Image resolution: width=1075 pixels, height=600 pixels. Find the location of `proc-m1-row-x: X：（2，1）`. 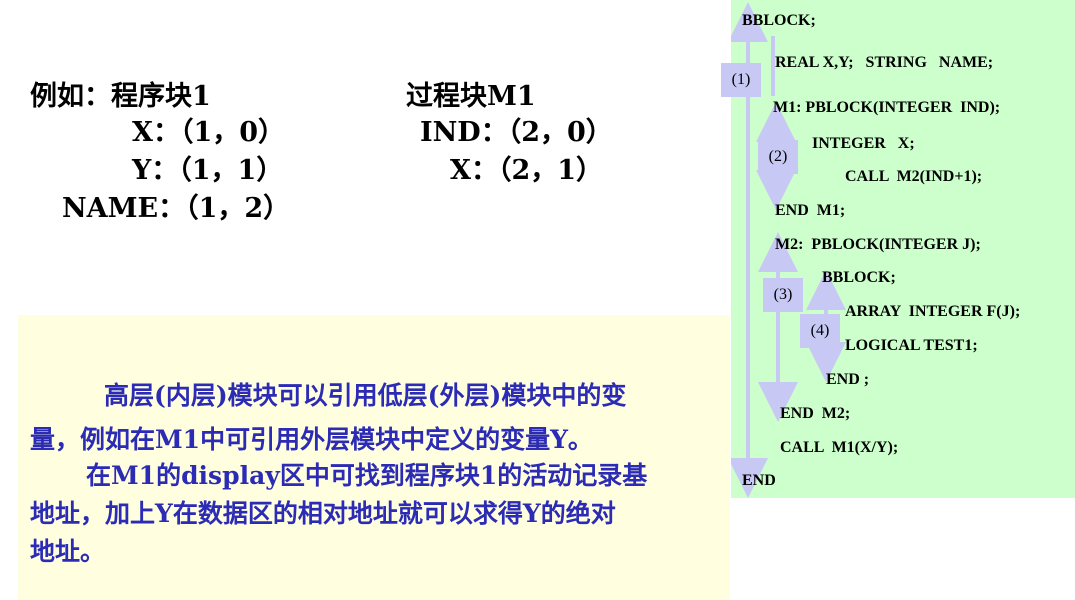

proc-m1-row-x: X：（2，1） is located at coordinates (527, 170).